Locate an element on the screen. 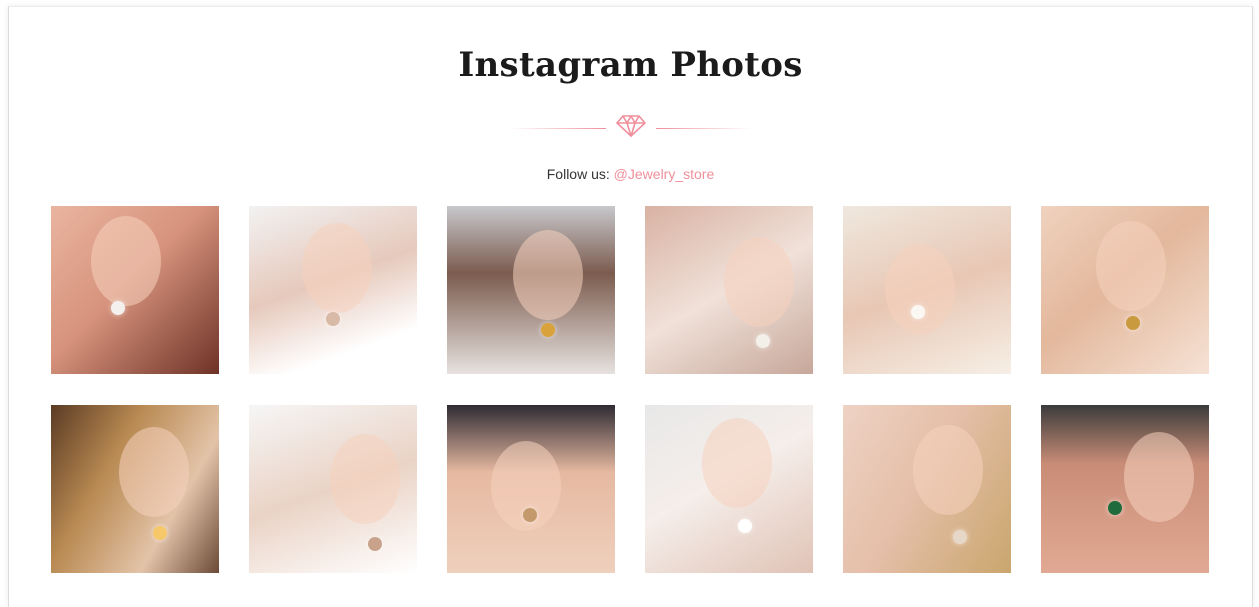  title-divider is located at coordinates (630, 128).